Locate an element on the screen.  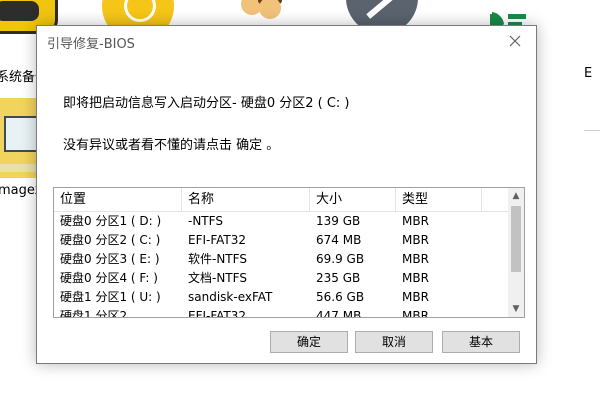
cell-name: -NTFS is located at coordinates (205, 221).